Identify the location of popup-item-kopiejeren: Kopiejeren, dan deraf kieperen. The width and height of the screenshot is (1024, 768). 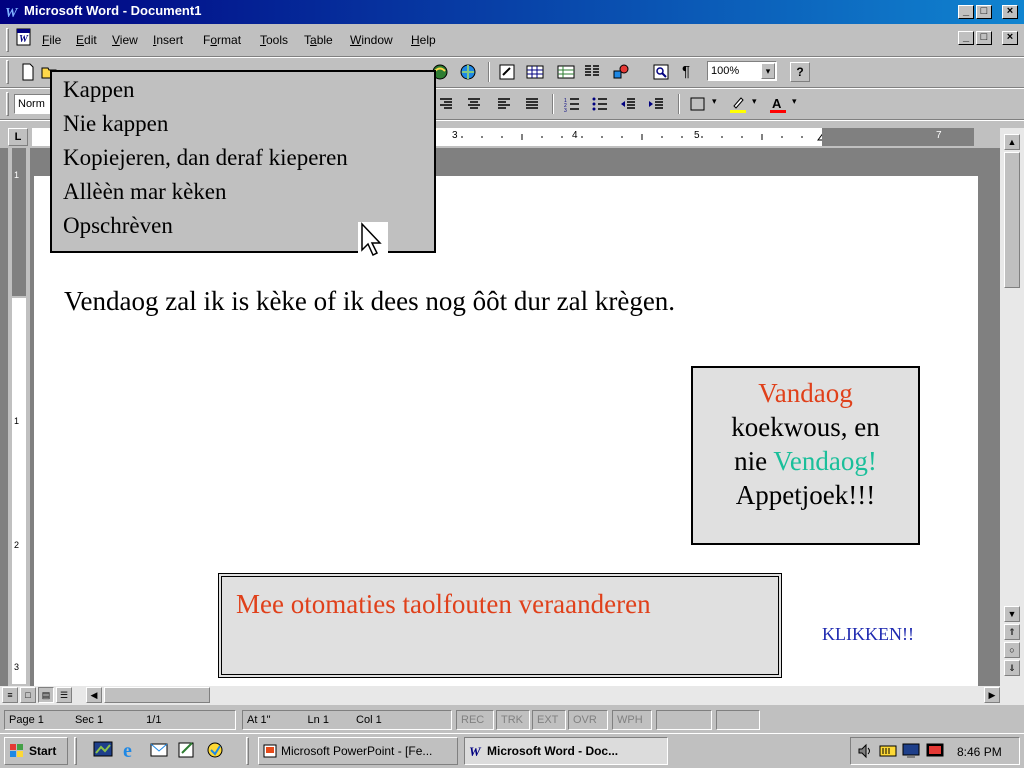
(205, 158).